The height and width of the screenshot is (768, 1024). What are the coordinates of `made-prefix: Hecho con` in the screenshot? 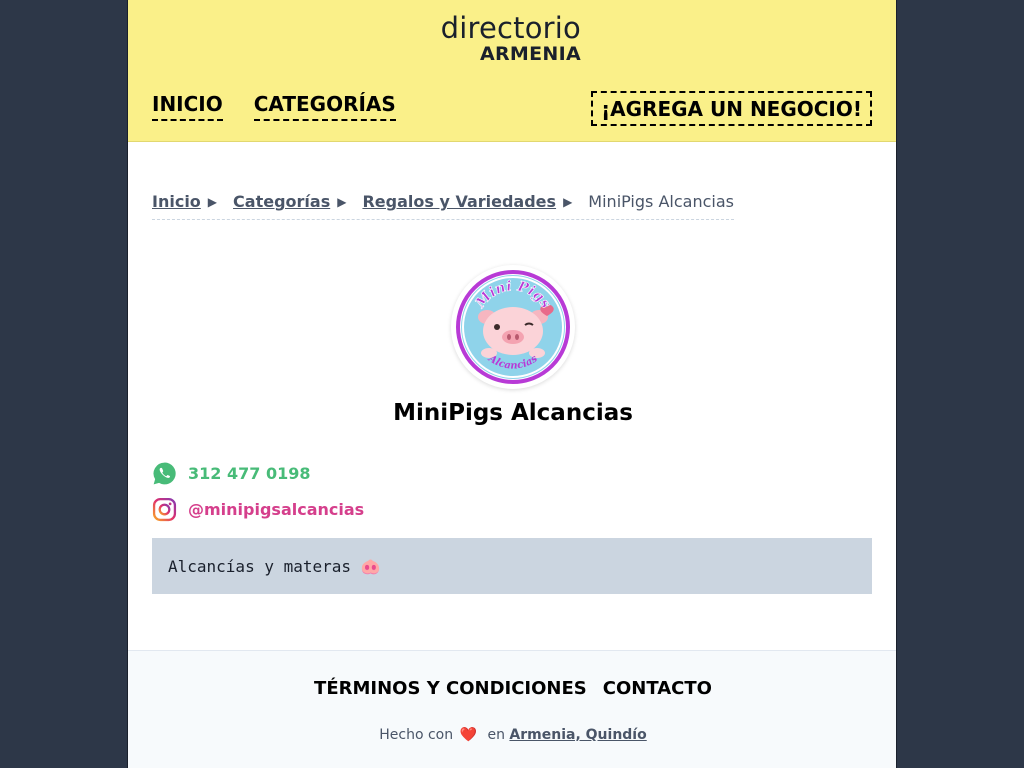 It's located at (416, 735).